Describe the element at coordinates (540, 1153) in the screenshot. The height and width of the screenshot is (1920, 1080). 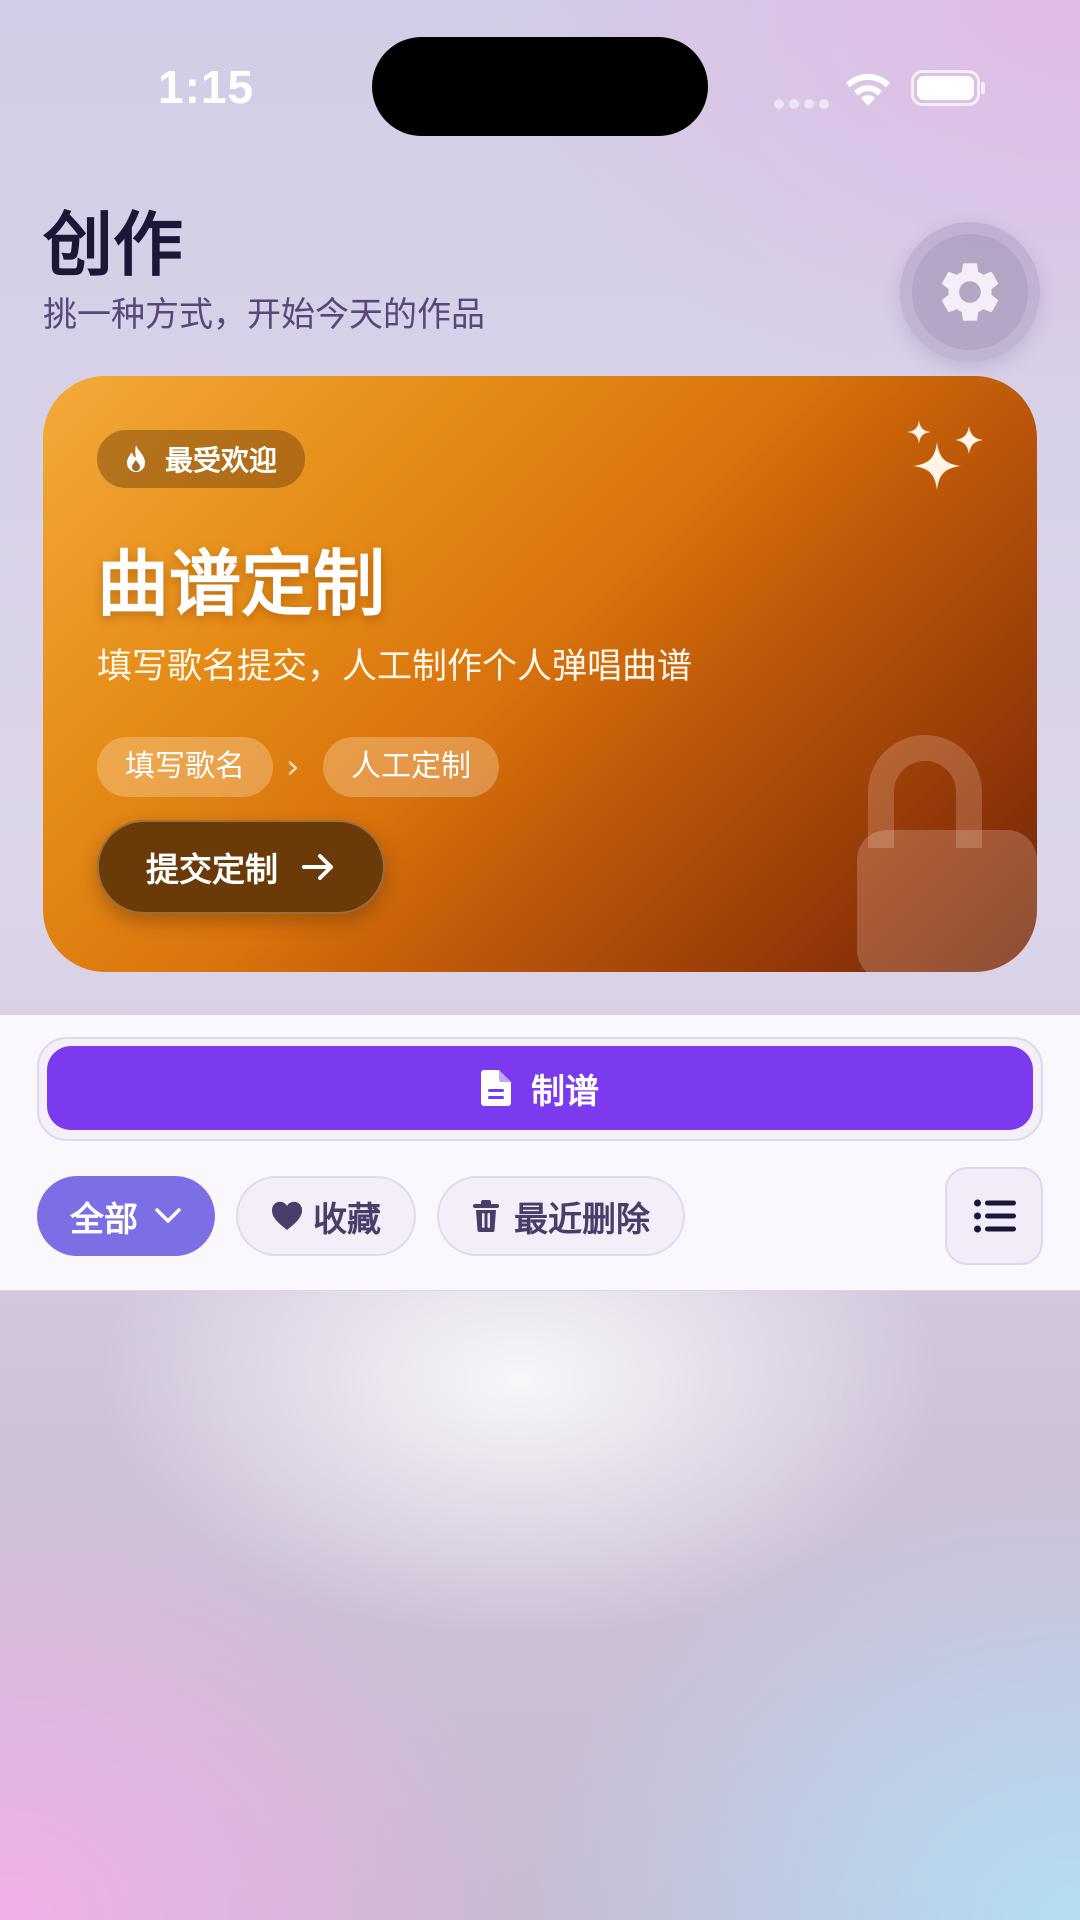
I see `action-panel: 制谱 全部 收藏 最近删除` at that location.